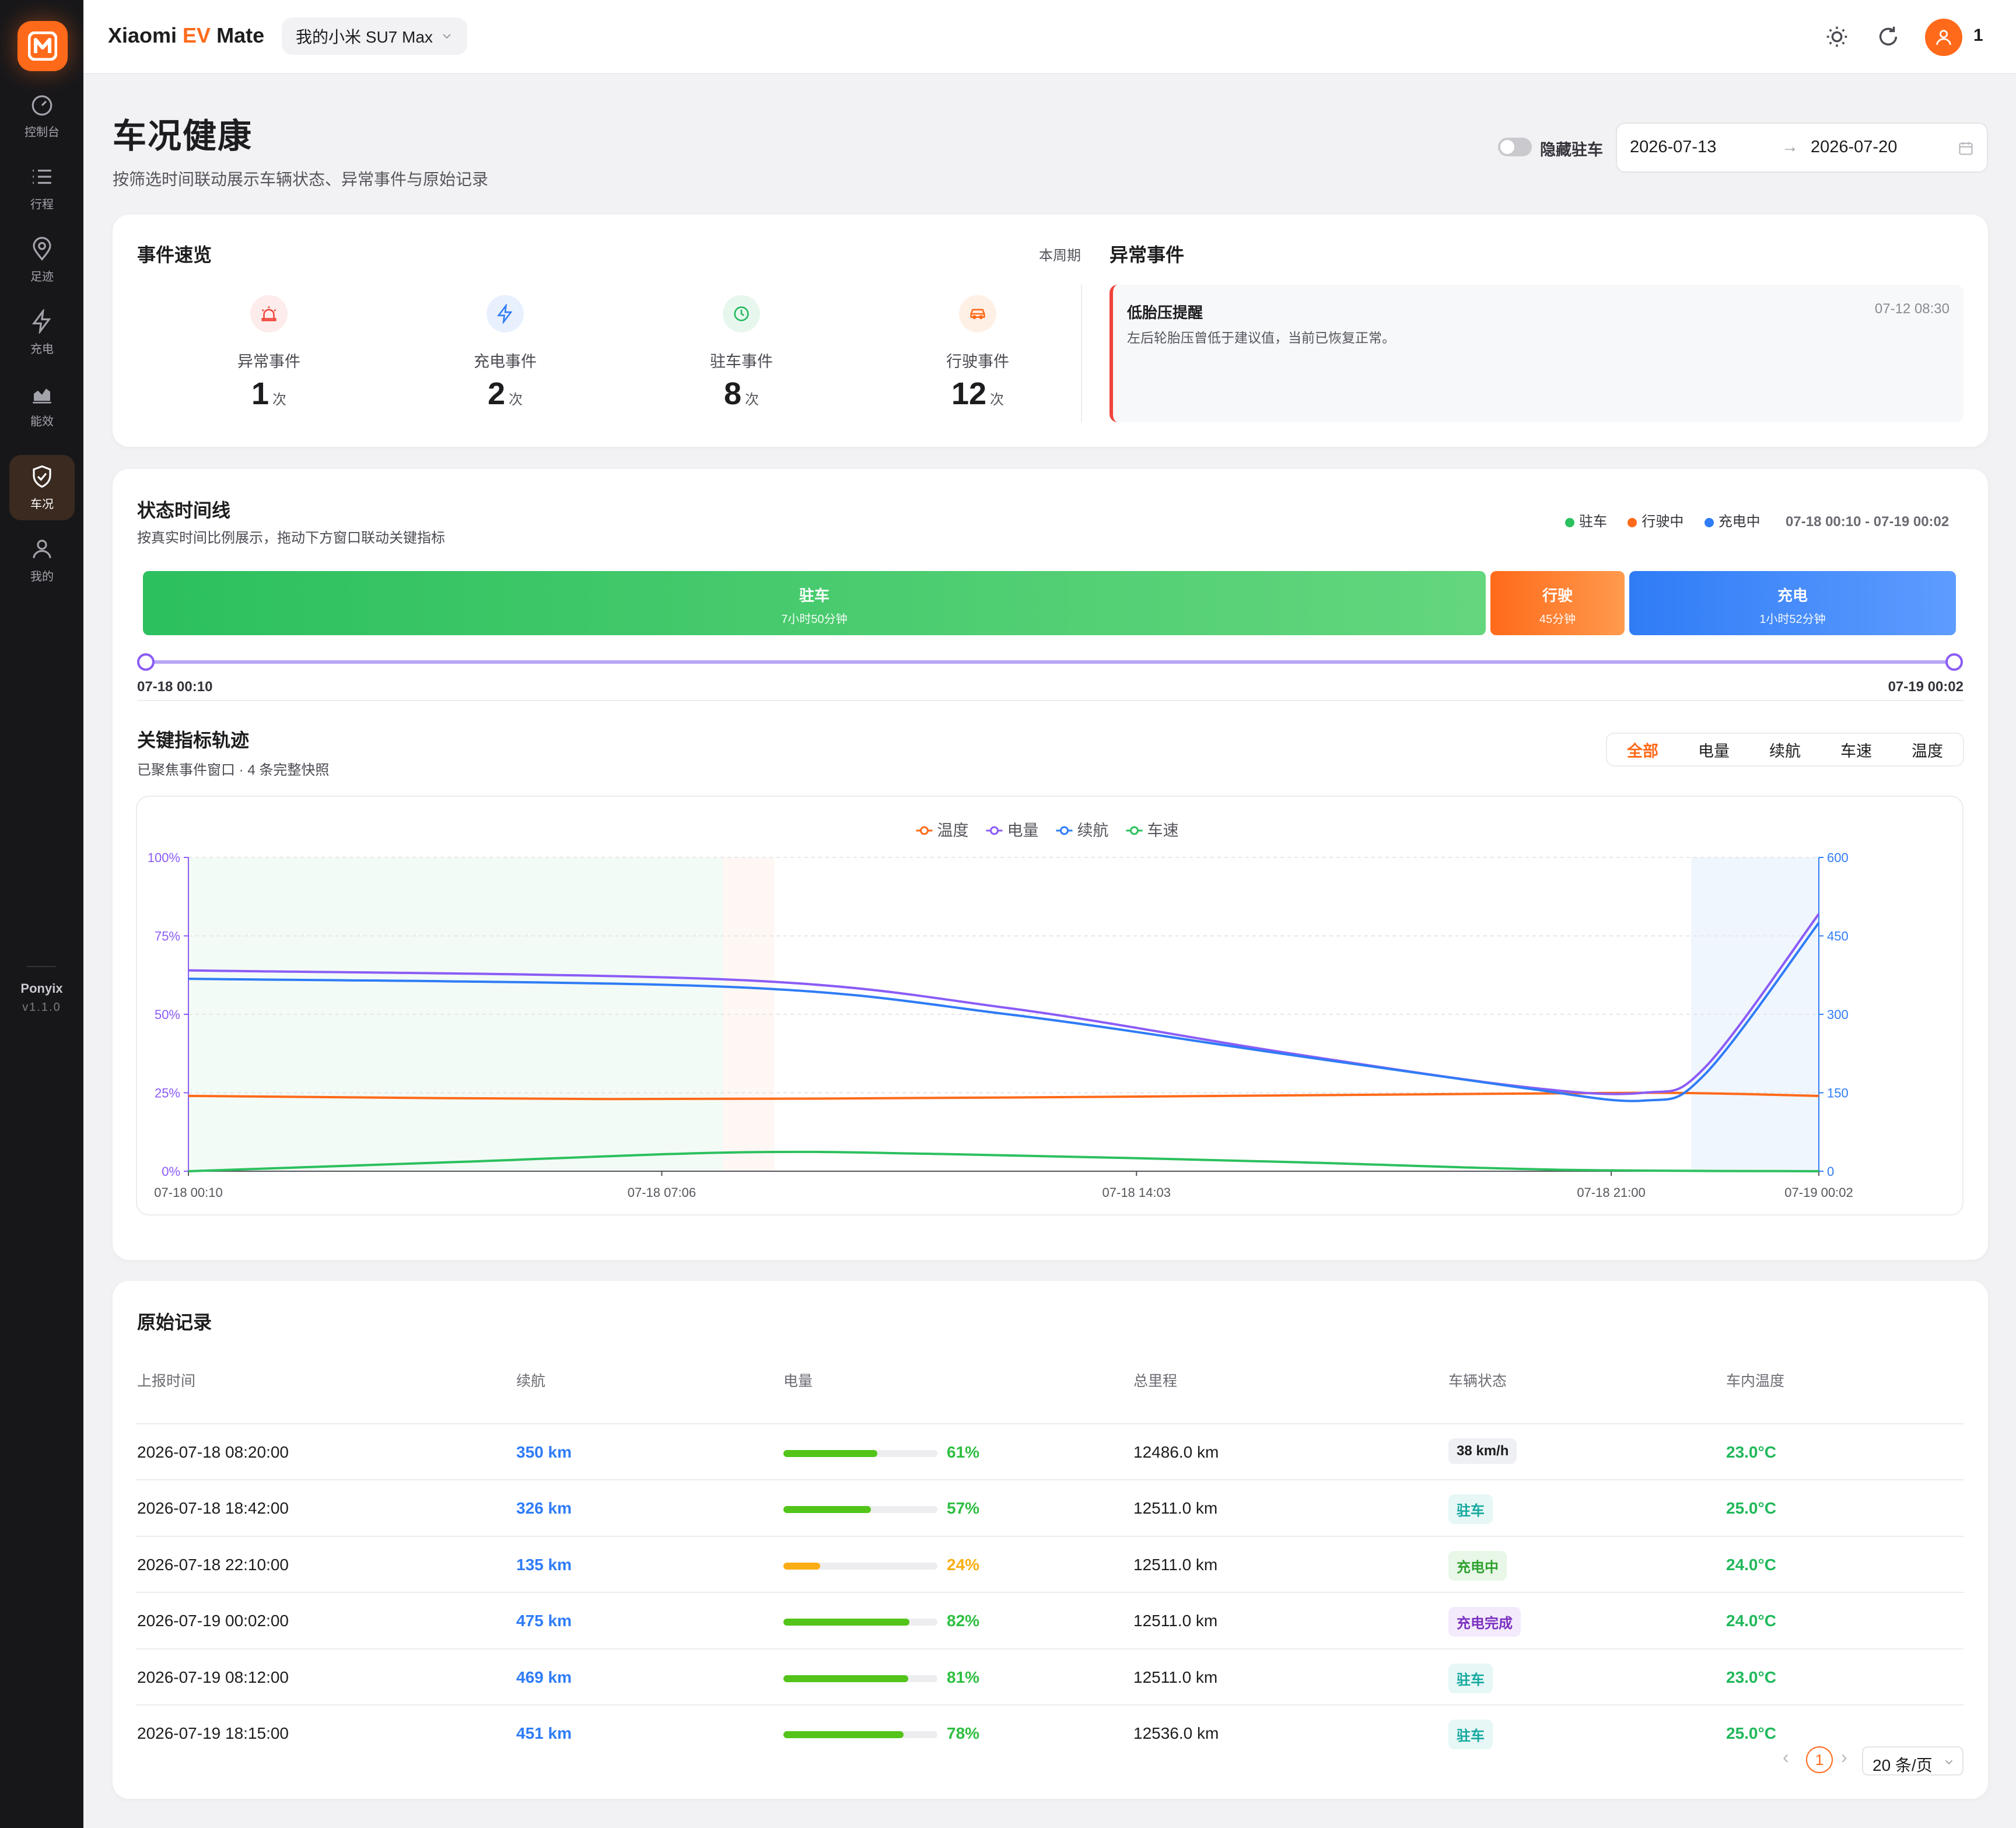 Image resolution: width=2016 pixels, height=1828 pixels. Describe the element at coordinates (268, 362) in the screenshot. I see `stat-label: 异常事件` at that location.